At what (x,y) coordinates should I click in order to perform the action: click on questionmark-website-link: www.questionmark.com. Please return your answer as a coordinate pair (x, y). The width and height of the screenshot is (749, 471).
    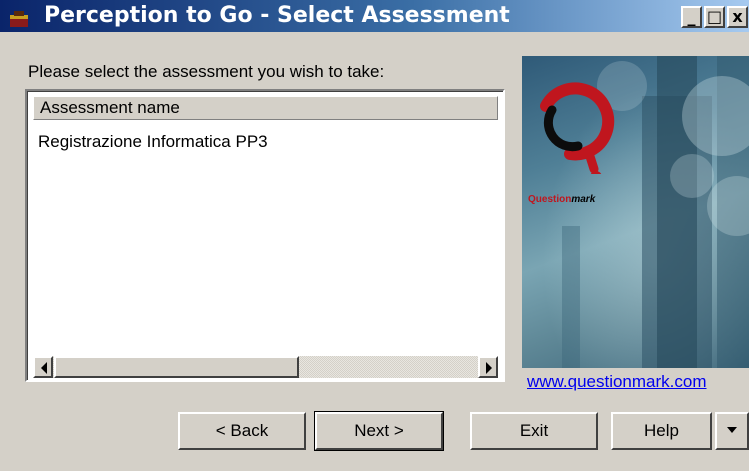
    Looking at the image, I should click on (617, 382).